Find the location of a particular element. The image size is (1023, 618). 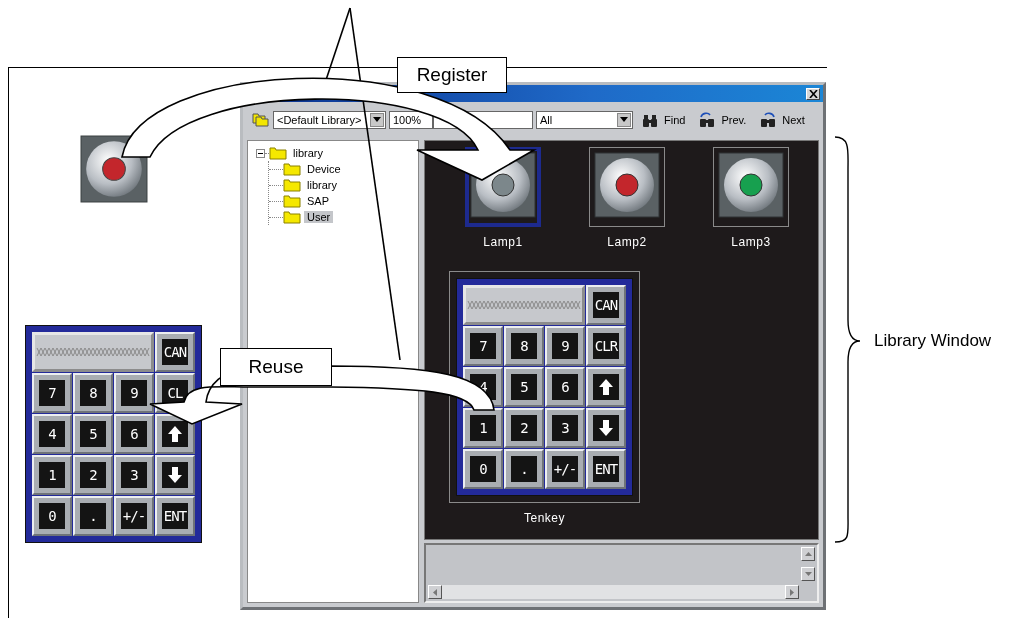

close-button is located at coordinates (813, 93).